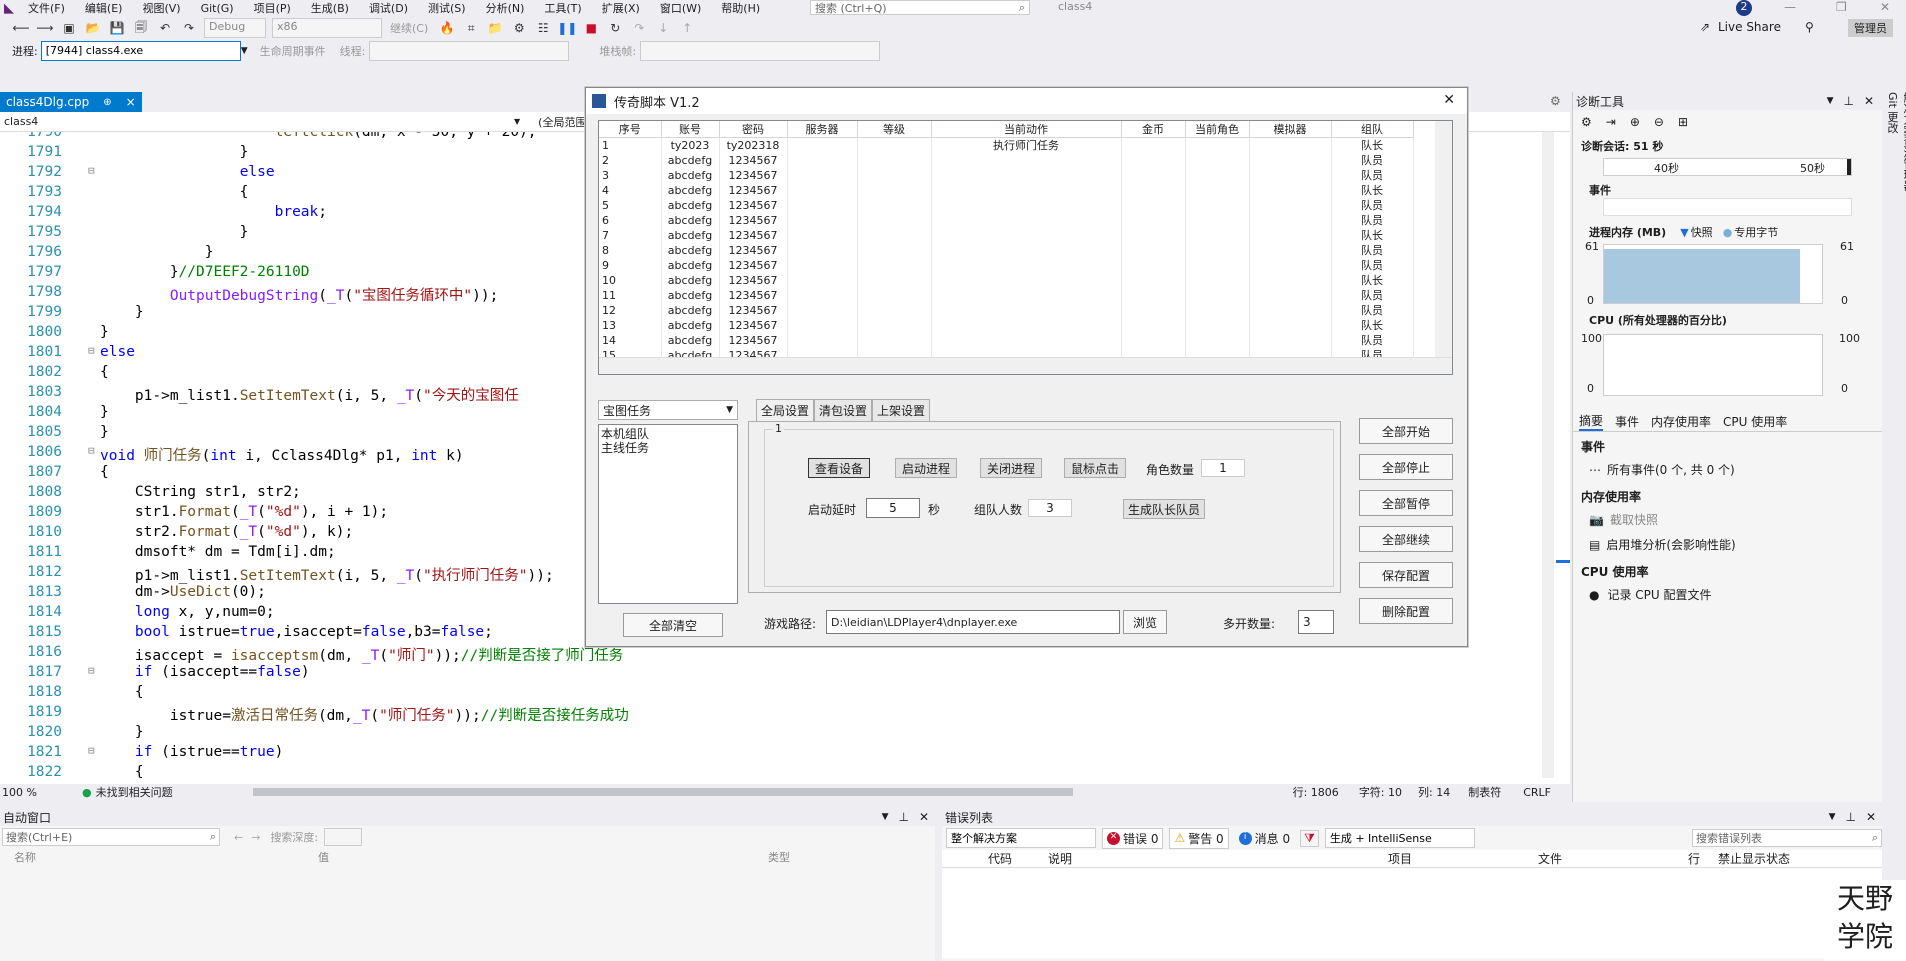 The image size is (1906, 961). What do you see at coordinates (1406, 611) in the screenshot?
I see `control-button: 删除配置` at bounding box center [1406, 611].